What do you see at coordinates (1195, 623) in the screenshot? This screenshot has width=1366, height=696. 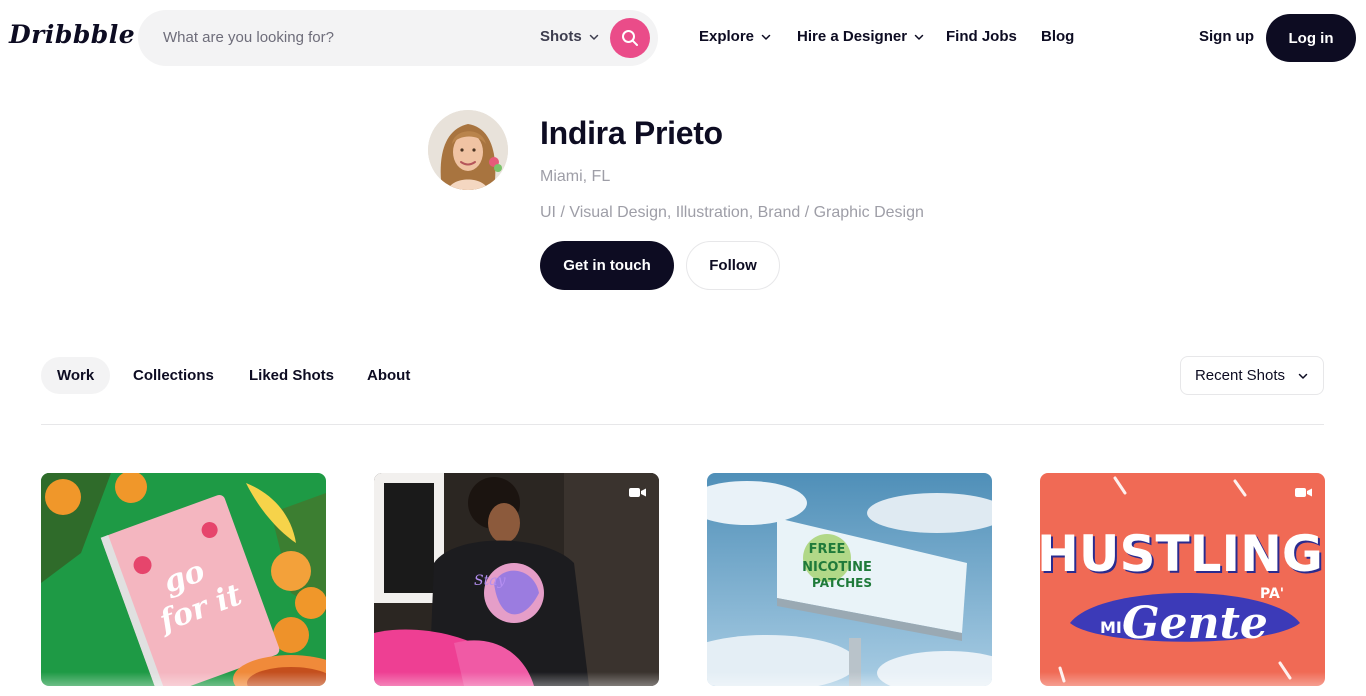 I see `svg-text: Gente` at bounding box center [1195, 623].